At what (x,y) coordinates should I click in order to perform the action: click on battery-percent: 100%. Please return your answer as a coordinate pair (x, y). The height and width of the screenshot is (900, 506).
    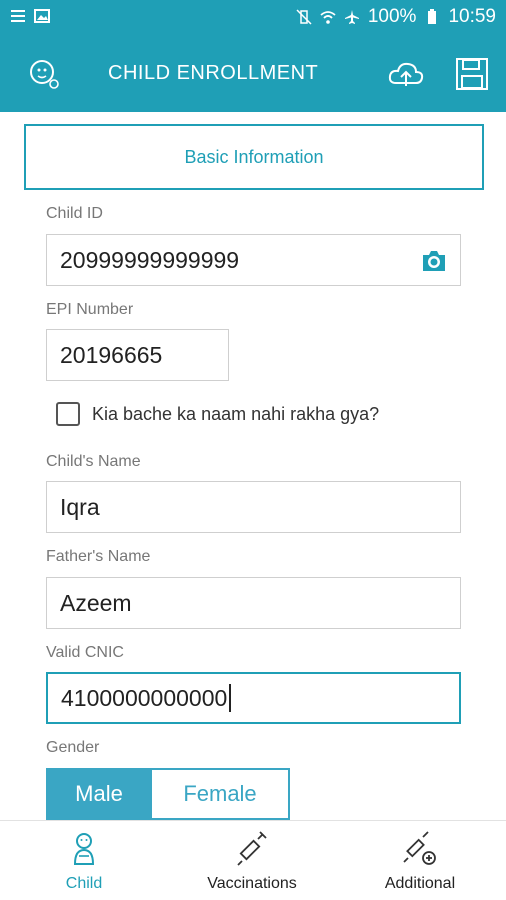
    Looking at the image, I should click on (392, 16).